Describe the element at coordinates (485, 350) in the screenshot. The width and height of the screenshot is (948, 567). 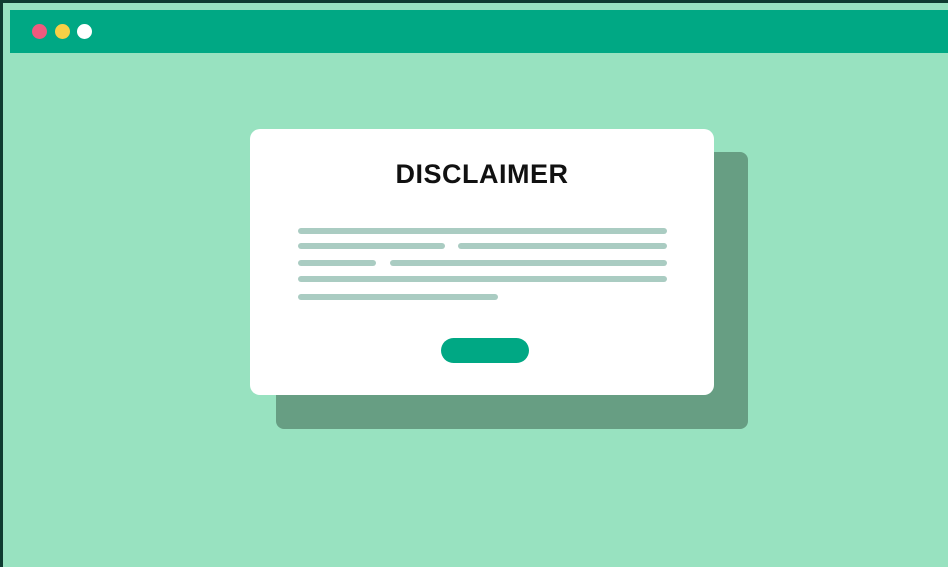
I see `confirm-button` at that location.